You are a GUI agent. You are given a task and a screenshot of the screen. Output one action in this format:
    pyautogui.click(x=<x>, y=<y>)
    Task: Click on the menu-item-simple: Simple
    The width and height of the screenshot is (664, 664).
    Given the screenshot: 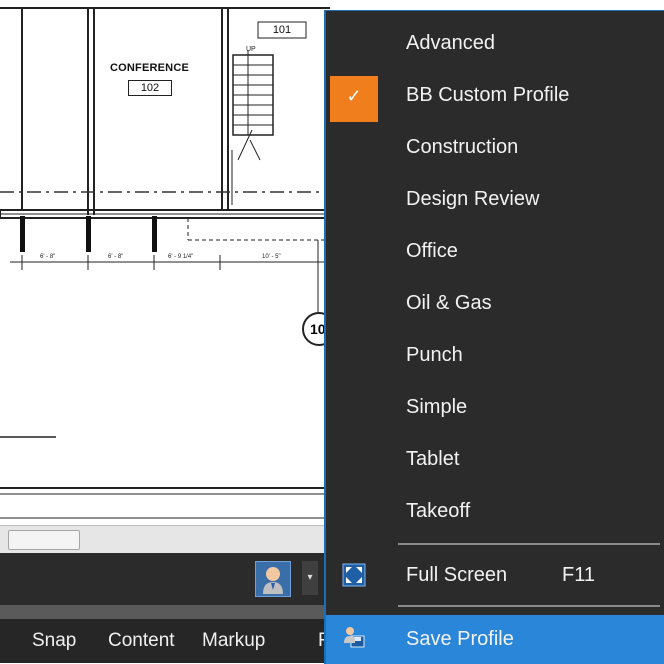 What is the action you would take?
    pyautogui.click(x=495, y=407)
    